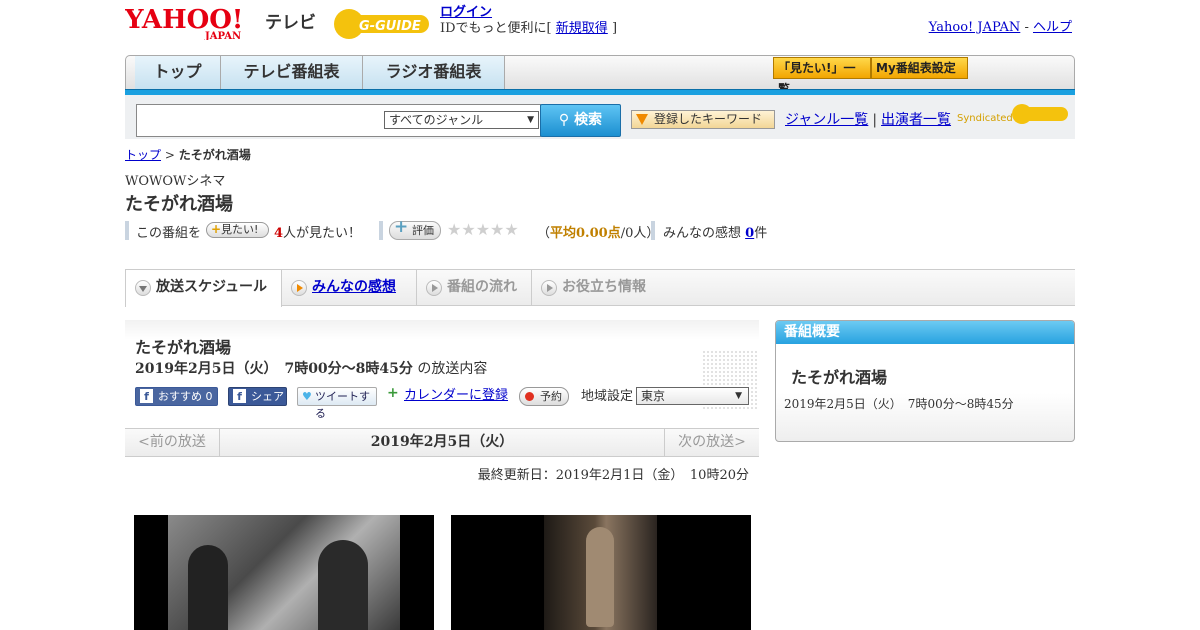 The height and width of the screenshot is (630, 1200). Describe the element at coordinates (274, 369) in the screenshot. I see `broadcast-datetime: 2019年2月5日（火） 7時00分～8時45分` at that location.